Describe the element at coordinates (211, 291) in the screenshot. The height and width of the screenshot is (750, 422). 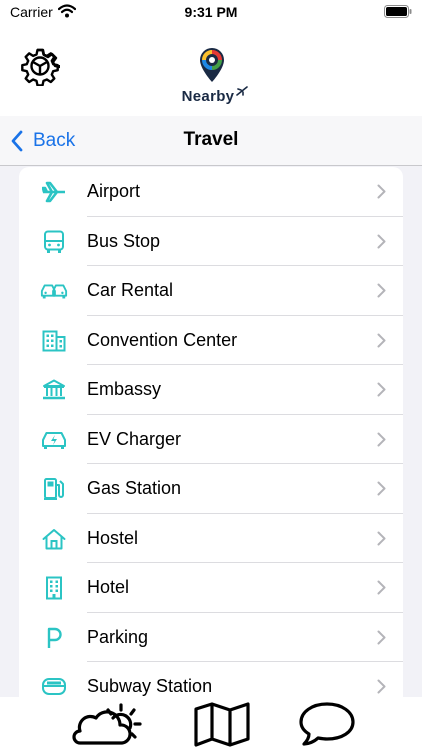
I see `list-item-car-rental: Car Rental` at that location.